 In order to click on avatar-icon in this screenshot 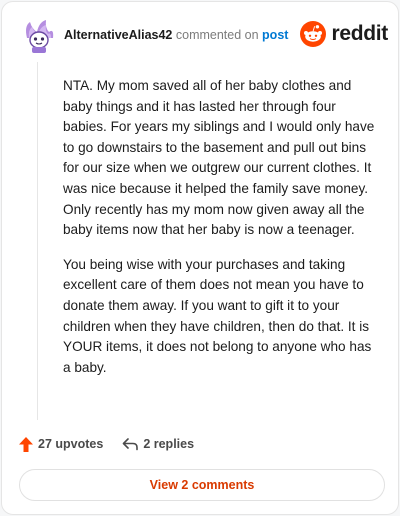, I will do `click(40, 36)`.